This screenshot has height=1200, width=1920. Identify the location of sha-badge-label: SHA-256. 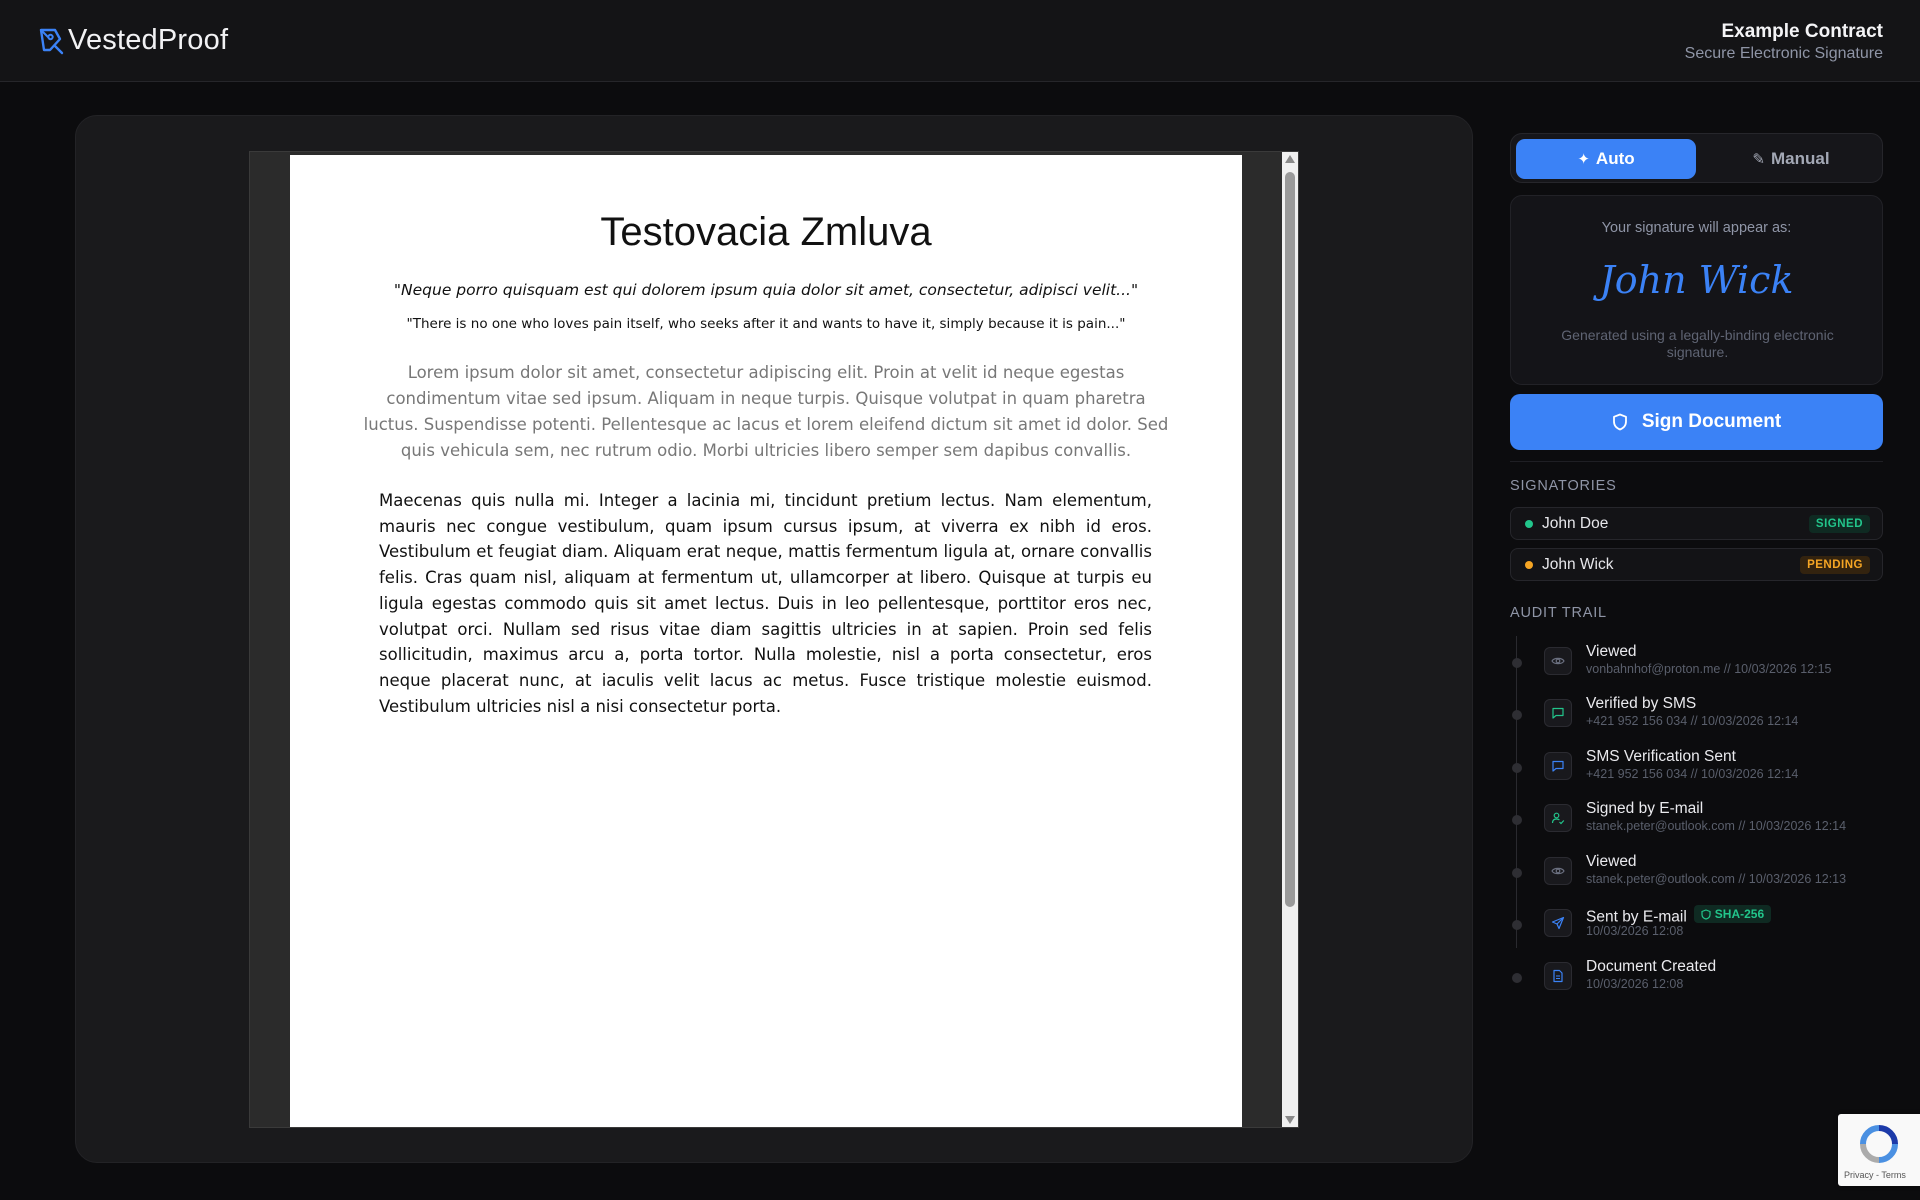
(1739, 914).